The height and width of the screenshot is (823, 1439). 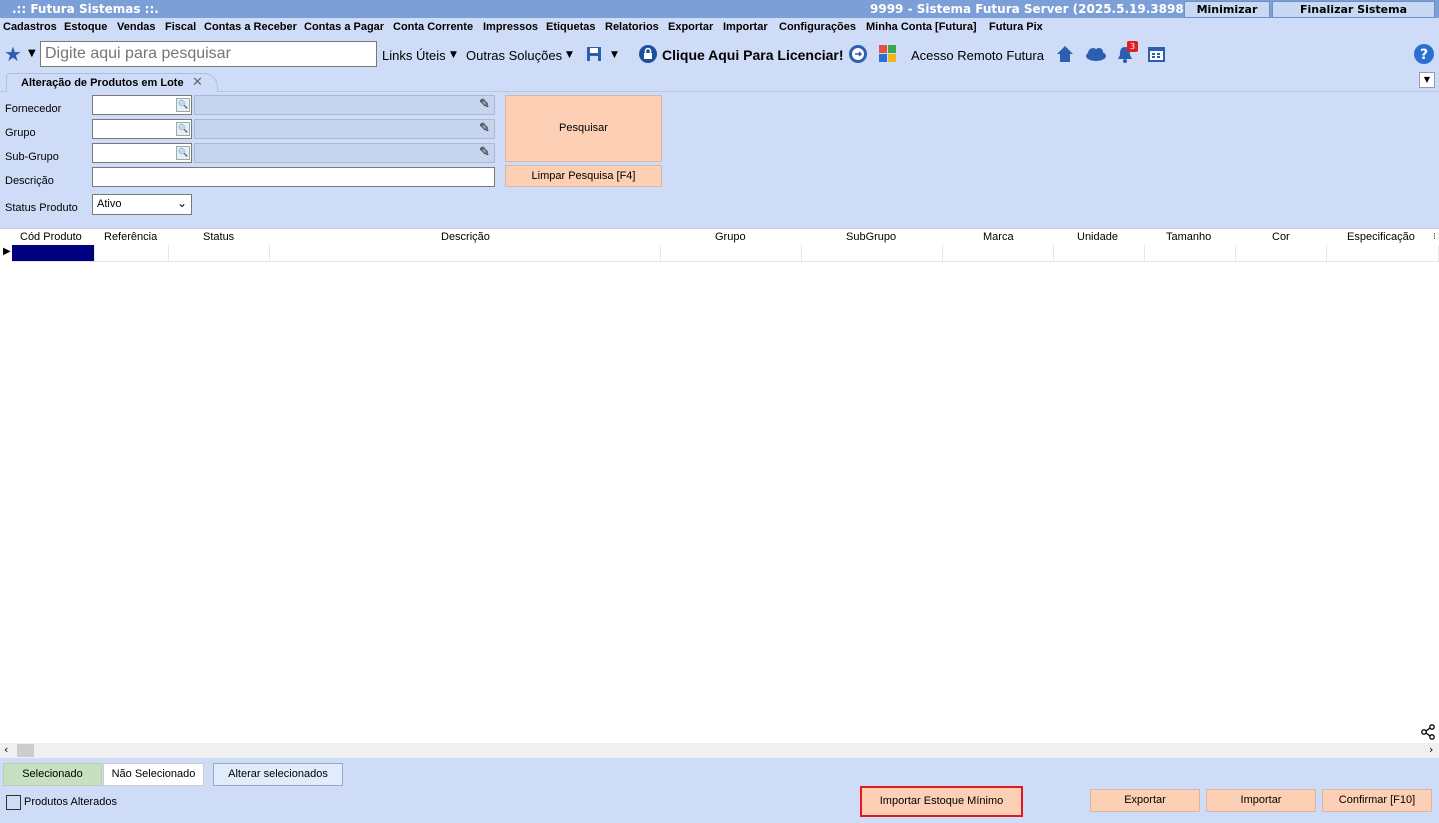 I want to click on status-produto-select: Ativo ⌄, so click(x=142, y=204).